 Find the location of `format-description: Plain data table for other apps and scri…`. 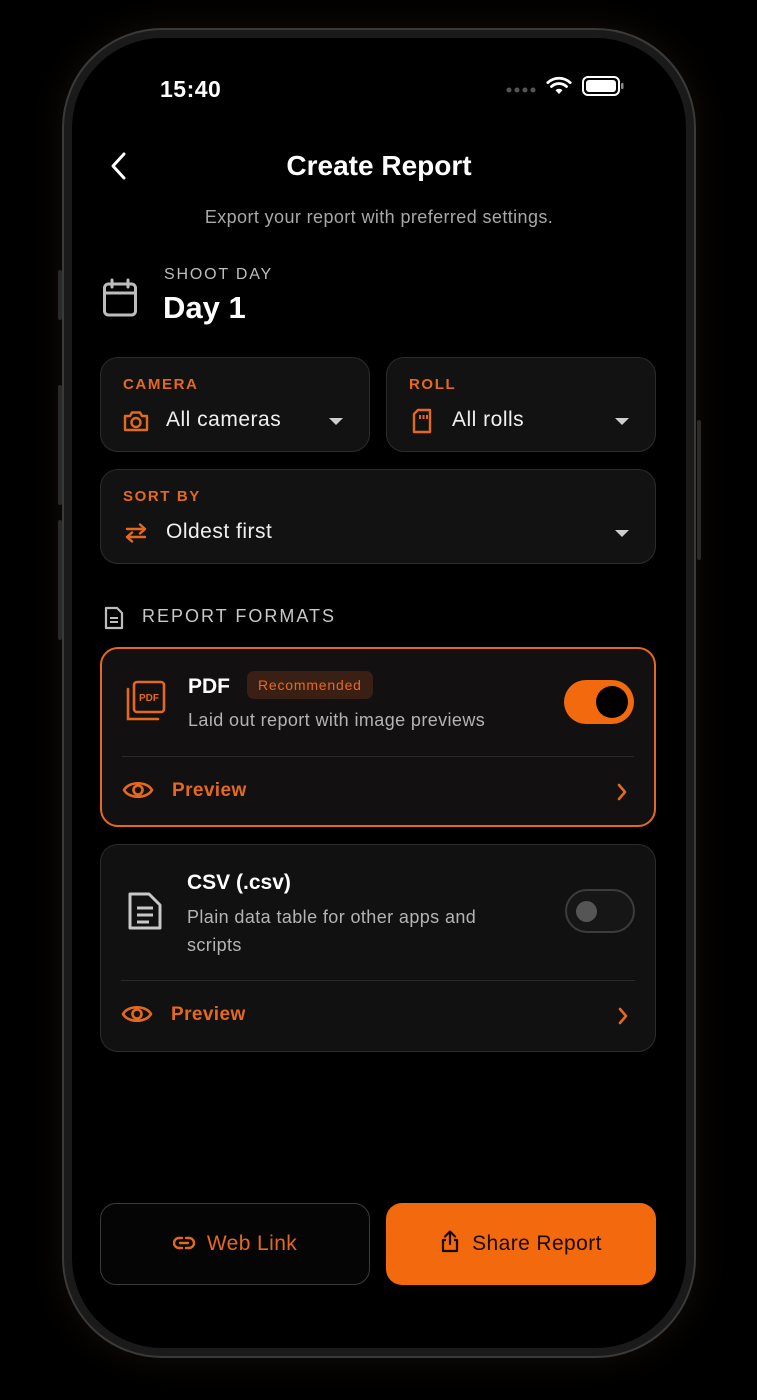

format-description: Plain data table for other apps and scri… is located at coordinates (331, 931).